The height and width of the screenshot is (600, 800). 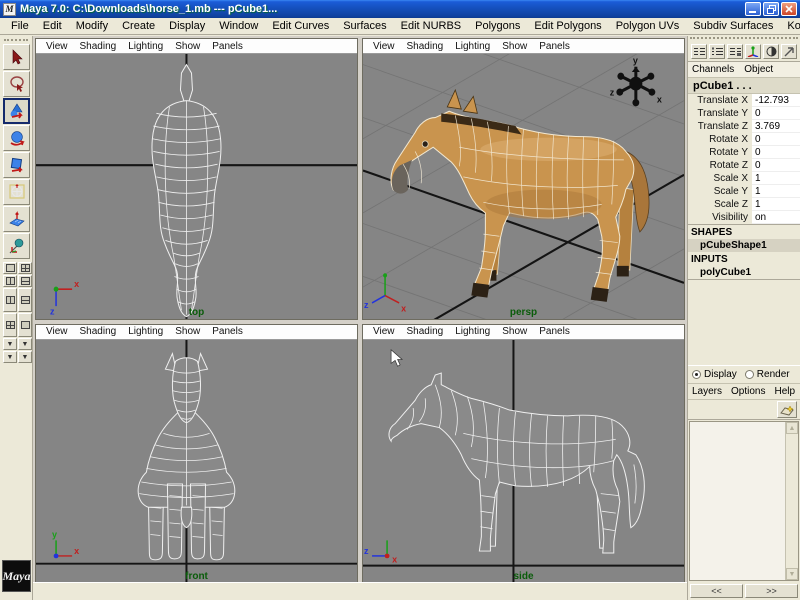 I want to click on show-channel-and-layer-button, so click(x=735, y=51).